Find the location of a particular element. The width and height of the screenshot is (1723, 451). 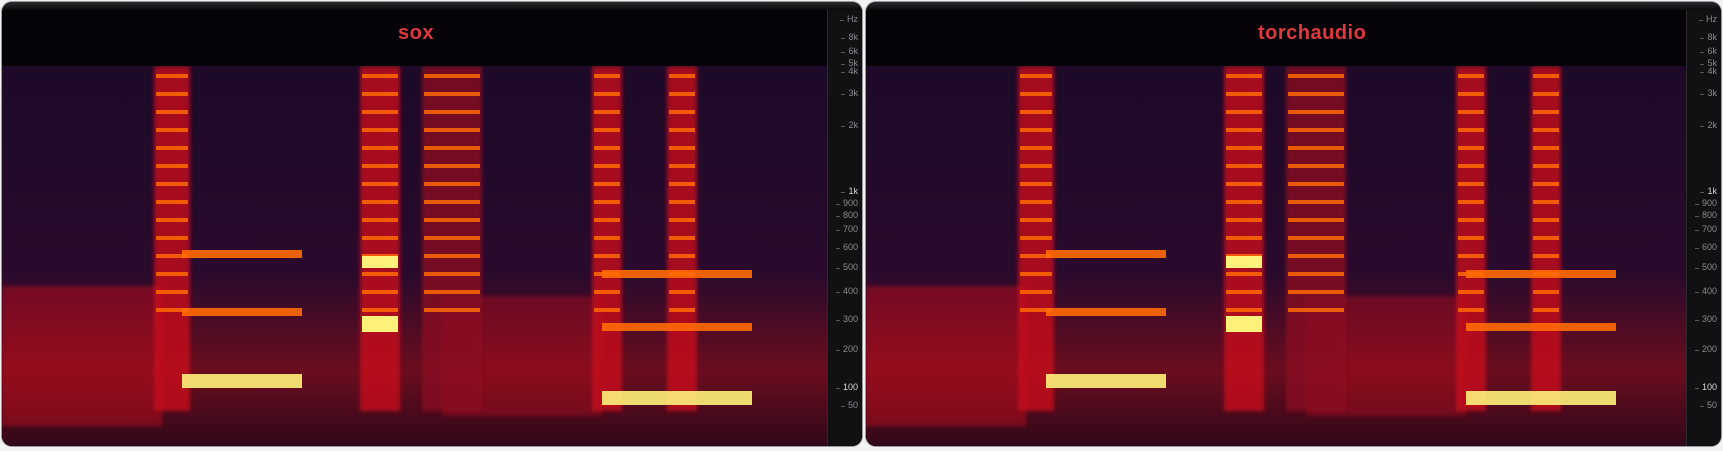

panel-title: sox is located at coordinates (416, 33).